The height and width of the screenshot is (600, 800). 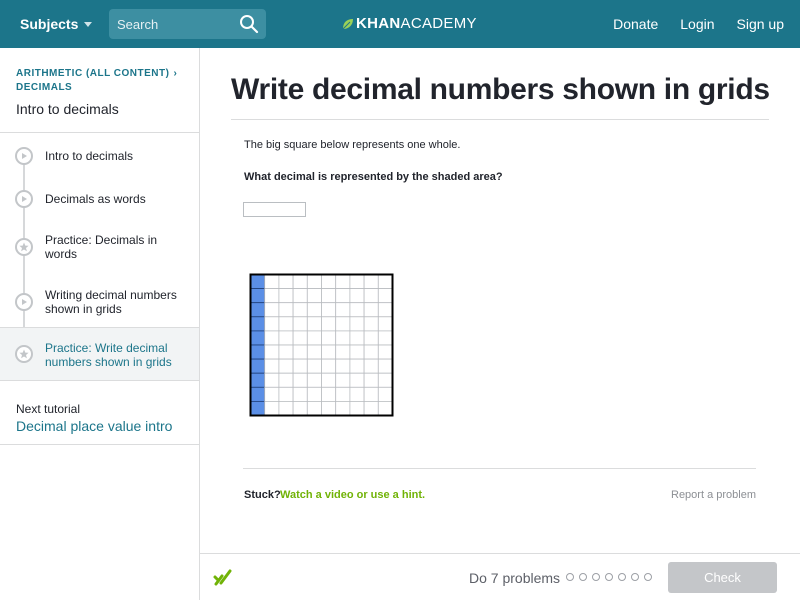 I want to click on check-button: Check, so click(x=722, y=577).